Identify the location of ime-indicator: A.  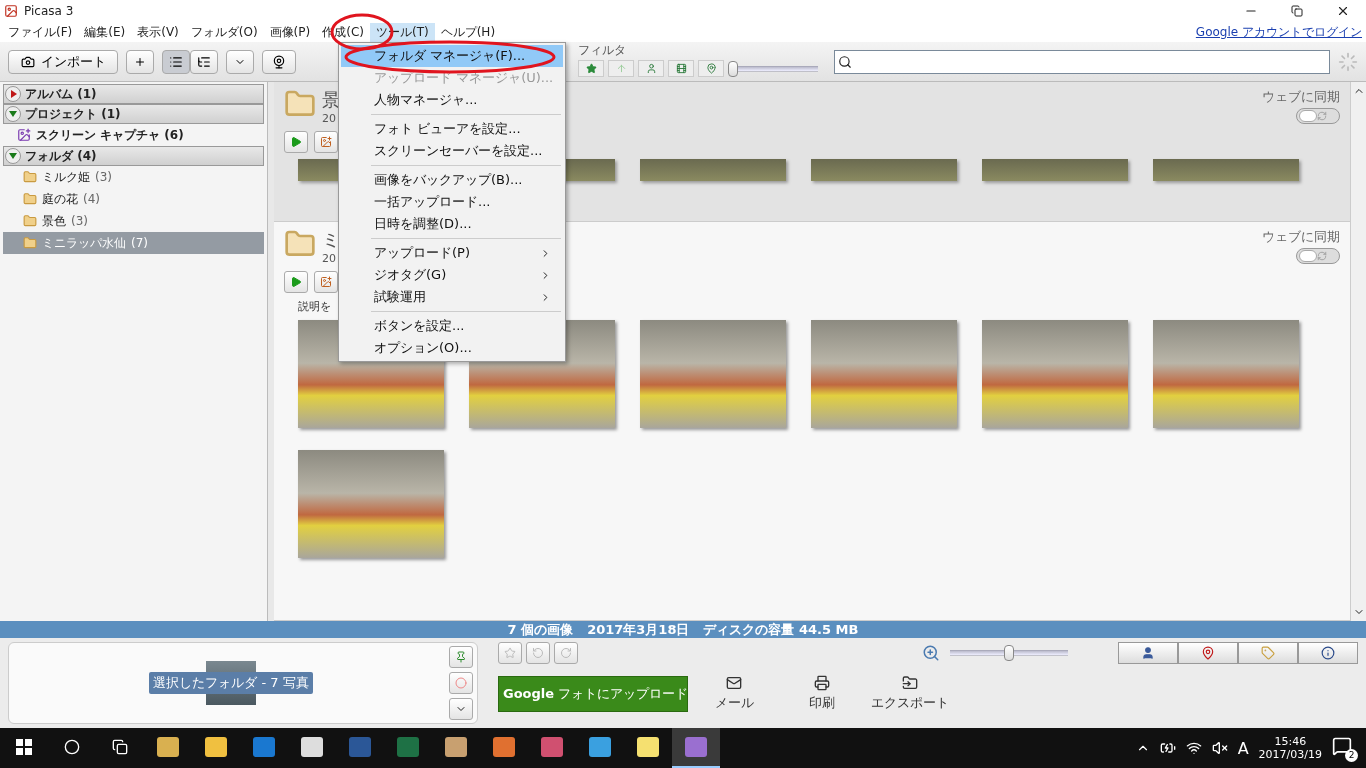
(1243, 748).